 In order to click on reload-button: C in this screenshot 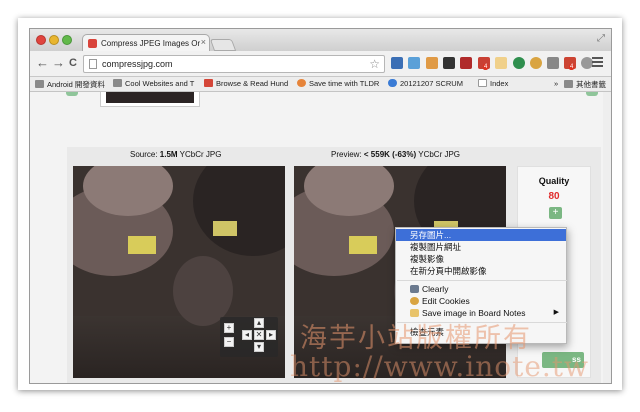, I will do `click(73, 63)`.